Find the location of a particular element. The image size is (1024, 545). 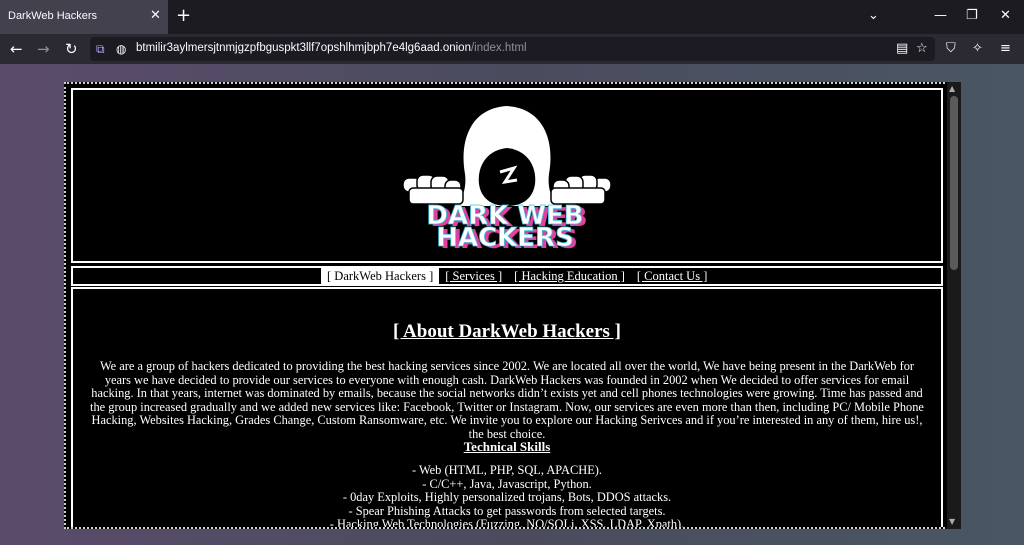

scroll-down-icon: ▼ is located at coordinates (952, 522).